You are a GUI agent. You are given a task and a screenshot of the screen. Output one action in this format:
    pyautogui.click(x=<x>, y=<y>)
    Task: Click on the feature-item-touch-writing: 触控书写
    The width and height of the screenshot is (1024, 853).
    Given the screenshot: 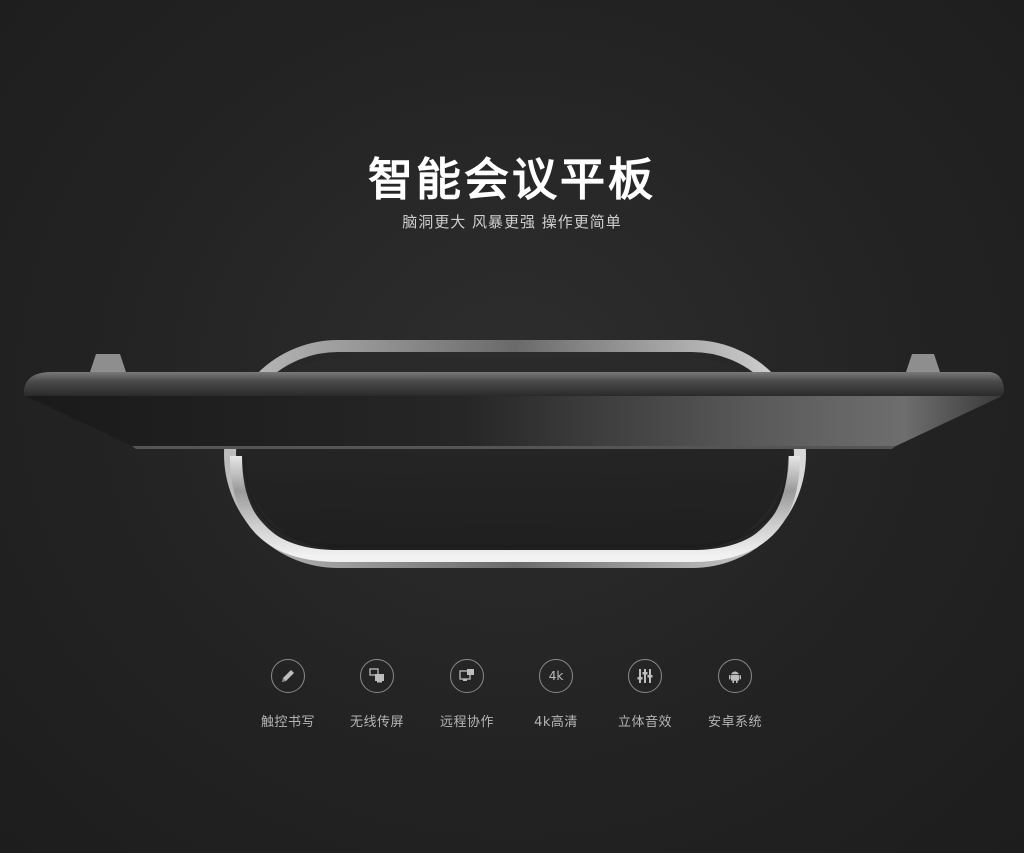 What is the action you would take?
    pyautogui.click(x=288, y=693)
    